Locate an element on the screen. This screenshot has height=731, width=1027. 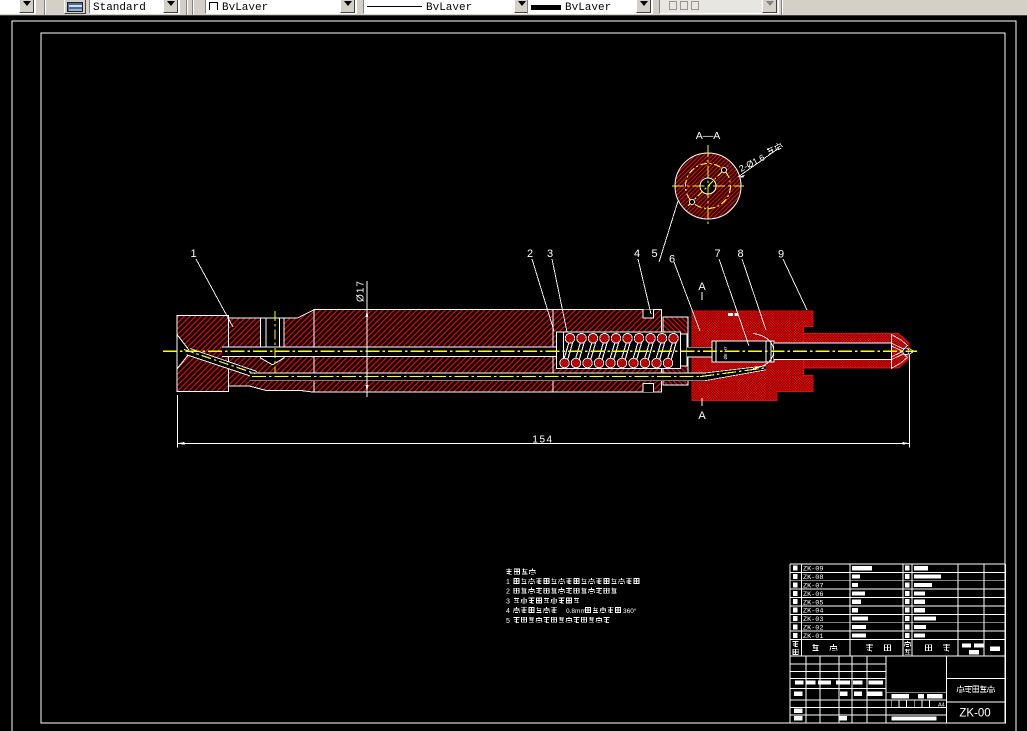
svg-text: 8 is located at coordinates (740, 254).